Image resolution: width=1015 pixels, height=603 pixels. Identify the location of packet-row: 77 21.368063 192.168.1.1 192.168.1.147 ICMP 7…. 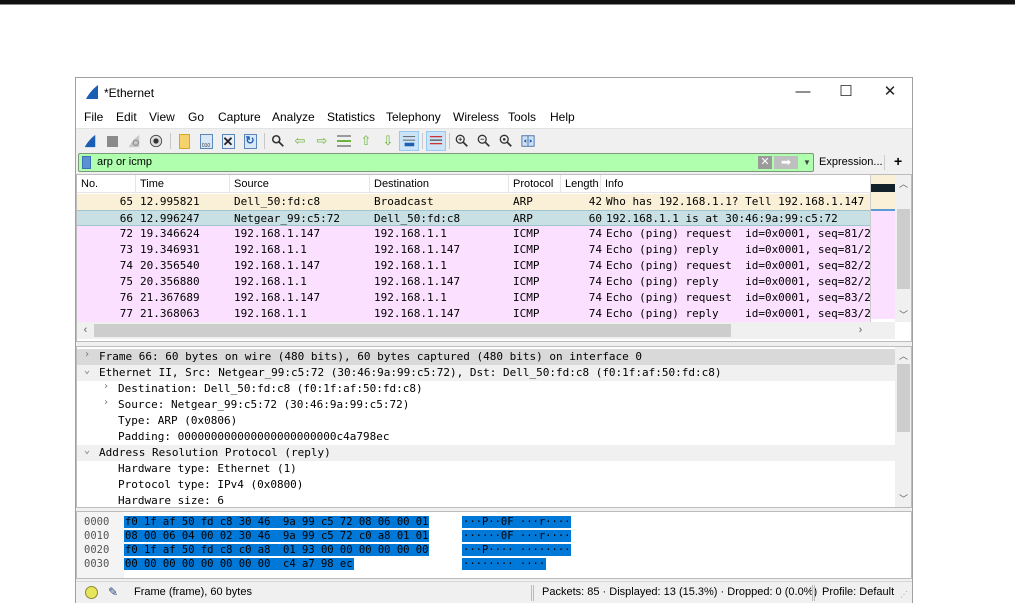
(474, 314).